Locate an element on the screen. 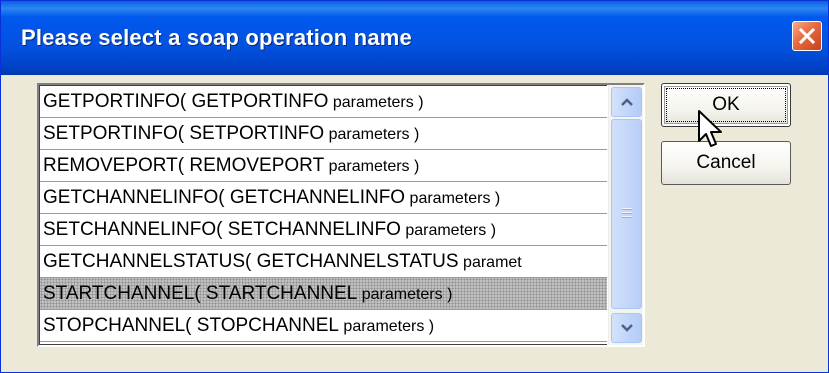  chevron-up-icon is located at coordinates (626, 102).